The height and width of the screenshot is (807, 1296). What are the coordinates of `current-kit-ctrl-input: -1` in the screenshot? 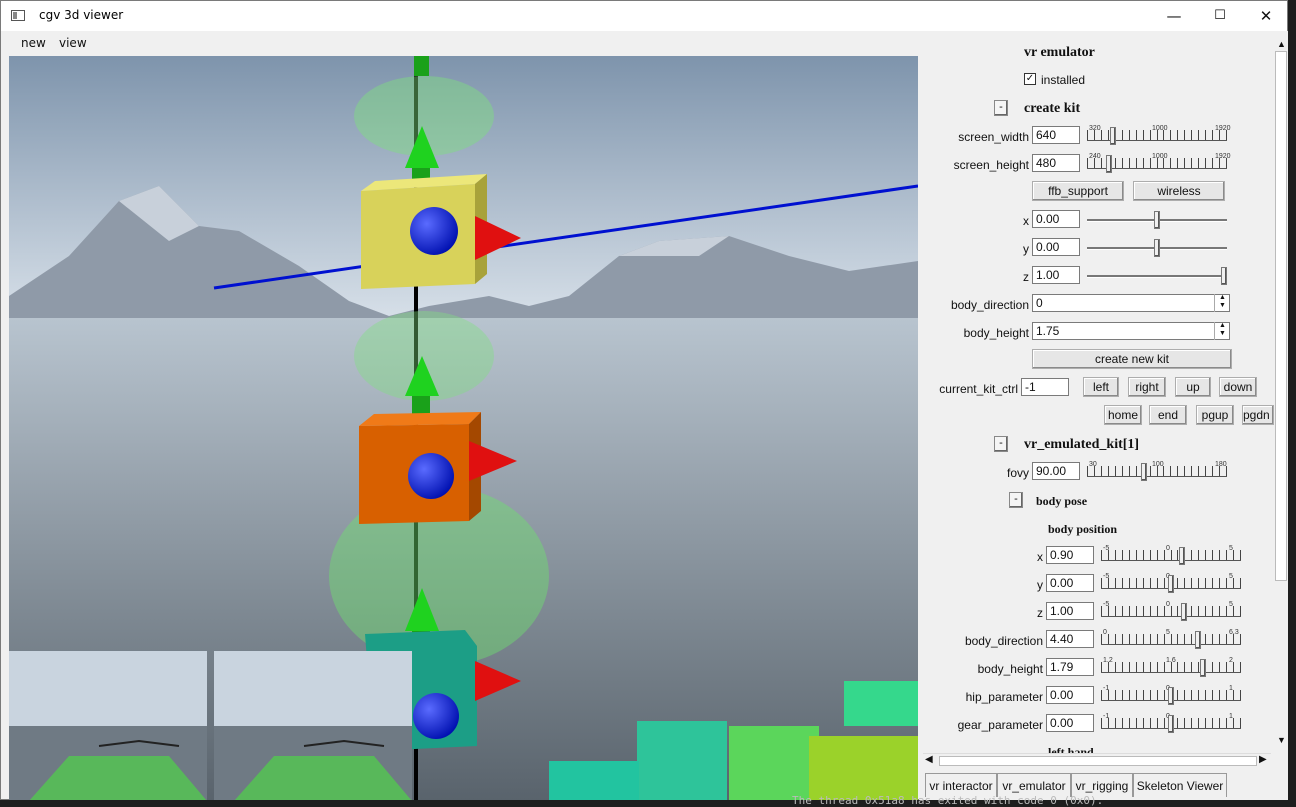 It's located at (1045, 387).